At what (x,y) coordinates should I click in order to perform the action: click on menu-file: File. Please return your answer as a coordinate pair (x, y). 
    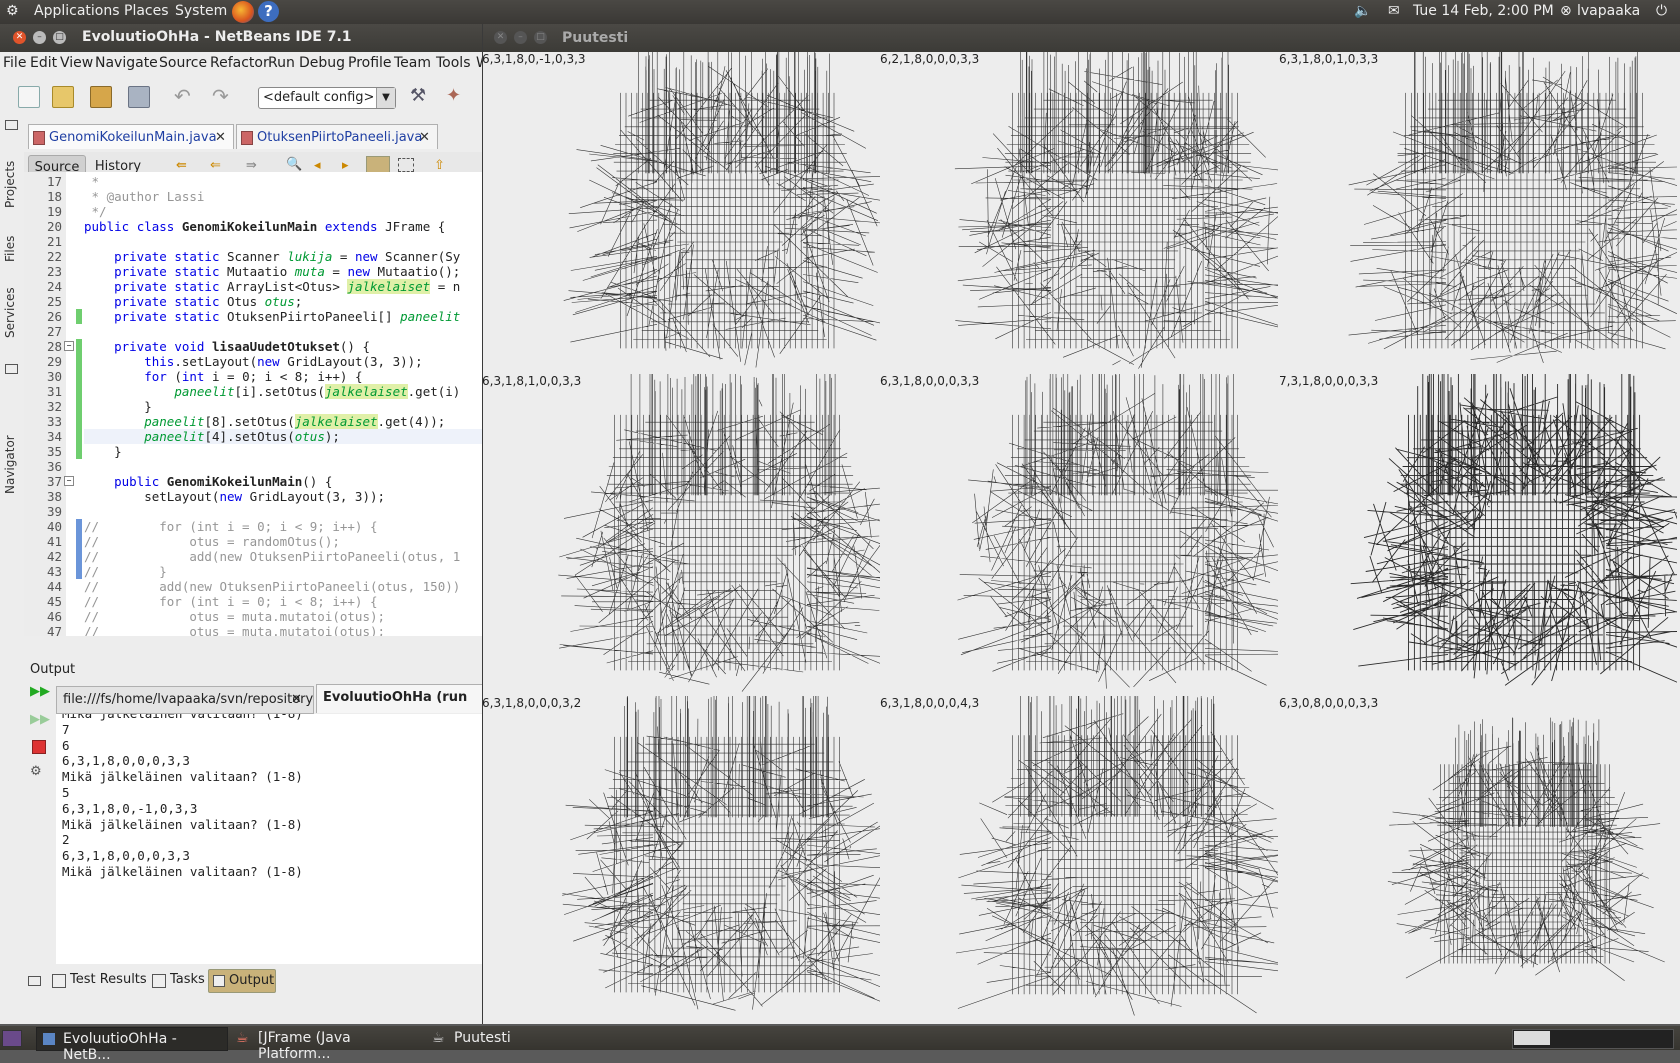
    Looking at the image, I should click on (14, 63).